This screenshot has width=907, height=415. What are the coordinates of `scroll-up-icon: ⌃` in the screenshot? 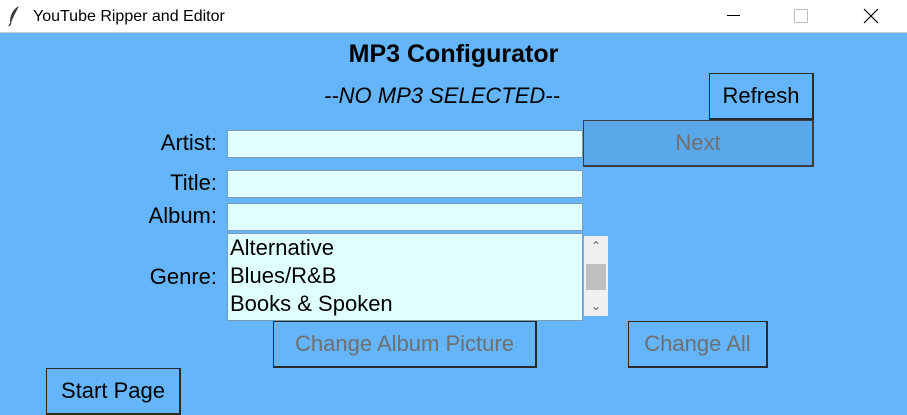 It's located at (596, 246).